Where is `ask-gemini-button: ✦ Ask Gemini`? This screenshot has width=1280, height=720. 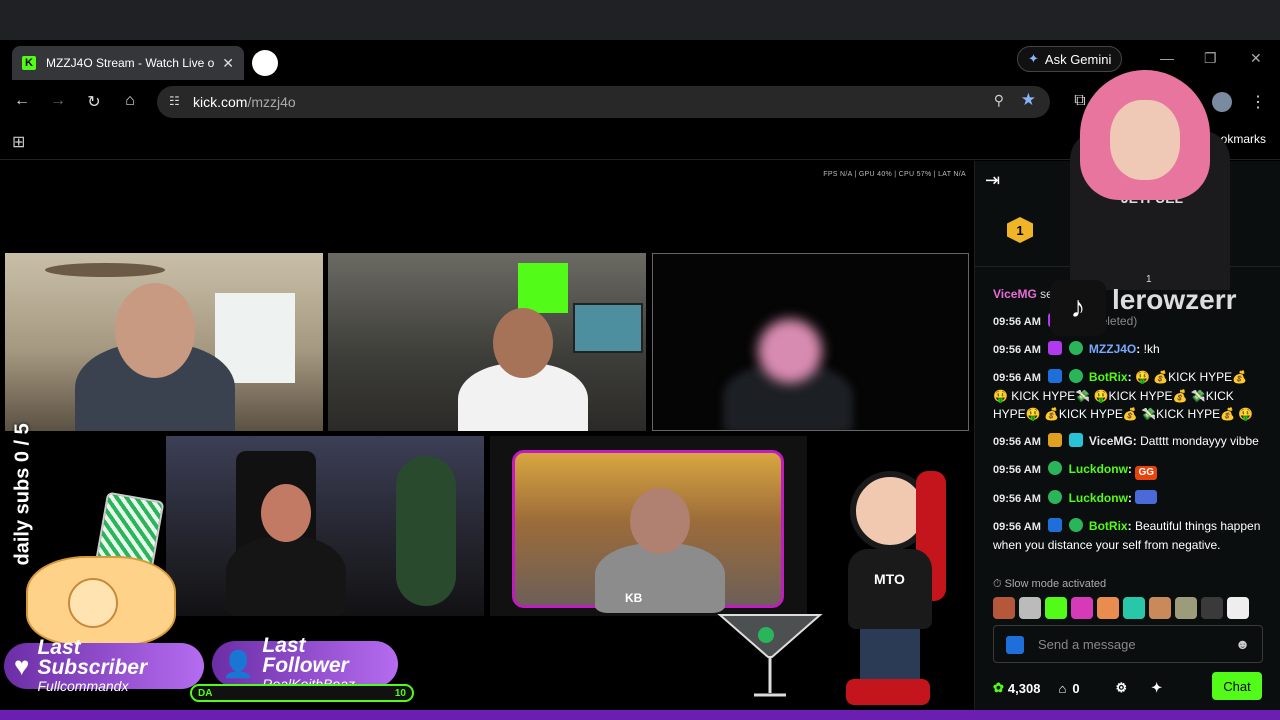
ask-gemini-button: ✦ Ask Gemini is located at coordinates (1070, 59).